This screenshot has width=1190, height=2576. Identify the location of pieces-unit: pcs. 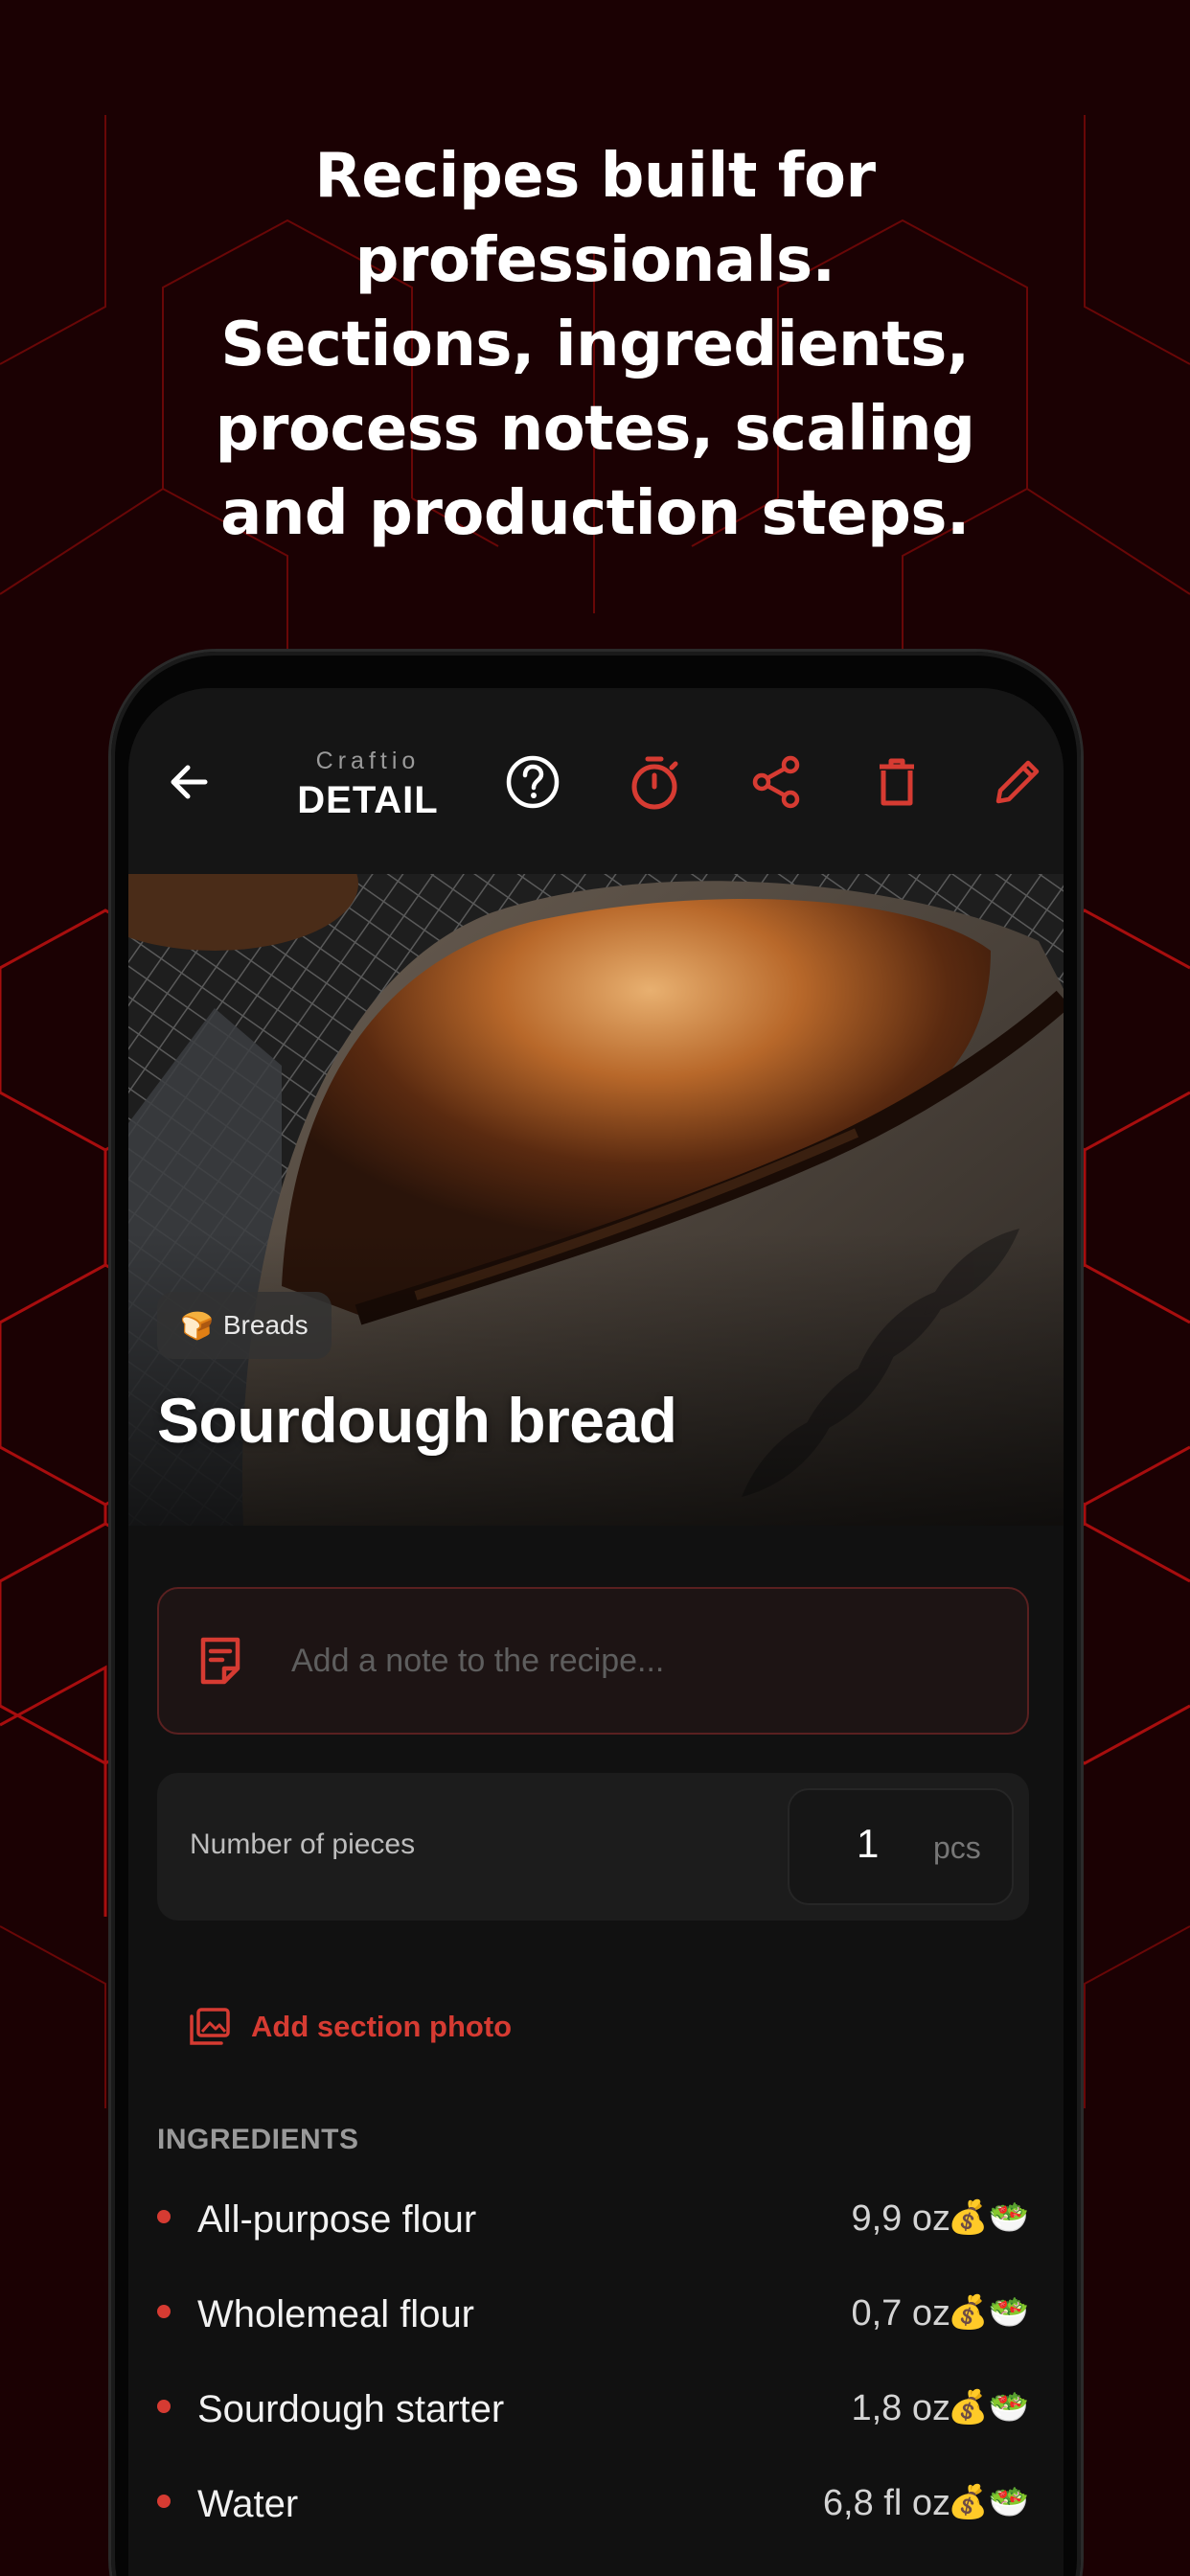
(957, 1847).